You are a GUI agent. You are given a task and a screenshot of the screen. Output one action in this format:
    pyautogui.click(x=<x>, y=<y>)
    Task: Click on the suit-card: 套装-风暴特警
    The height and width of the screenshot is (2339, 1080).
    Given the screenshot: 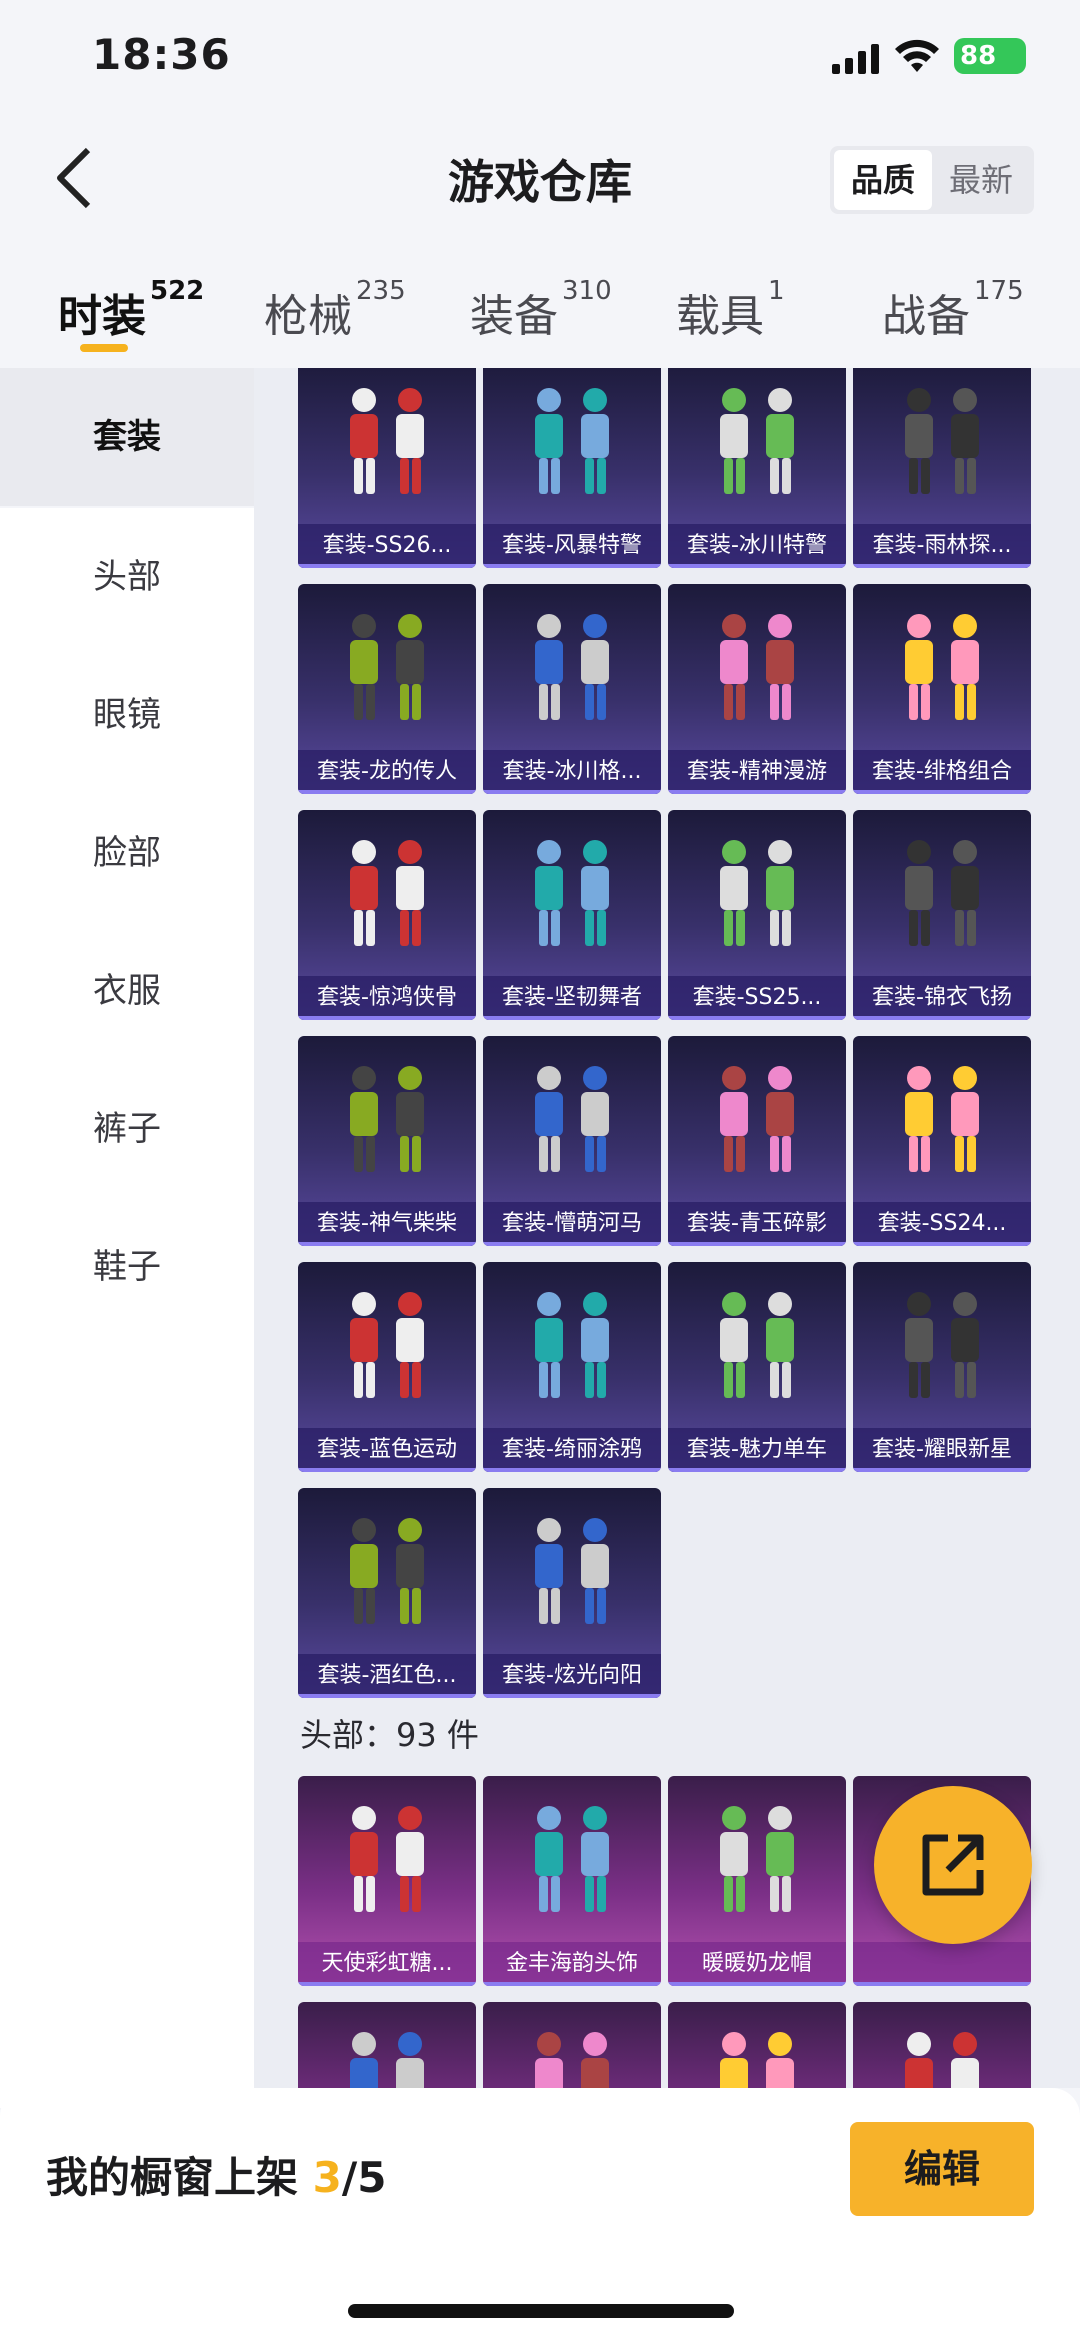 What is the action you would take?
    pyautogui.click(x=572, y=468)
    